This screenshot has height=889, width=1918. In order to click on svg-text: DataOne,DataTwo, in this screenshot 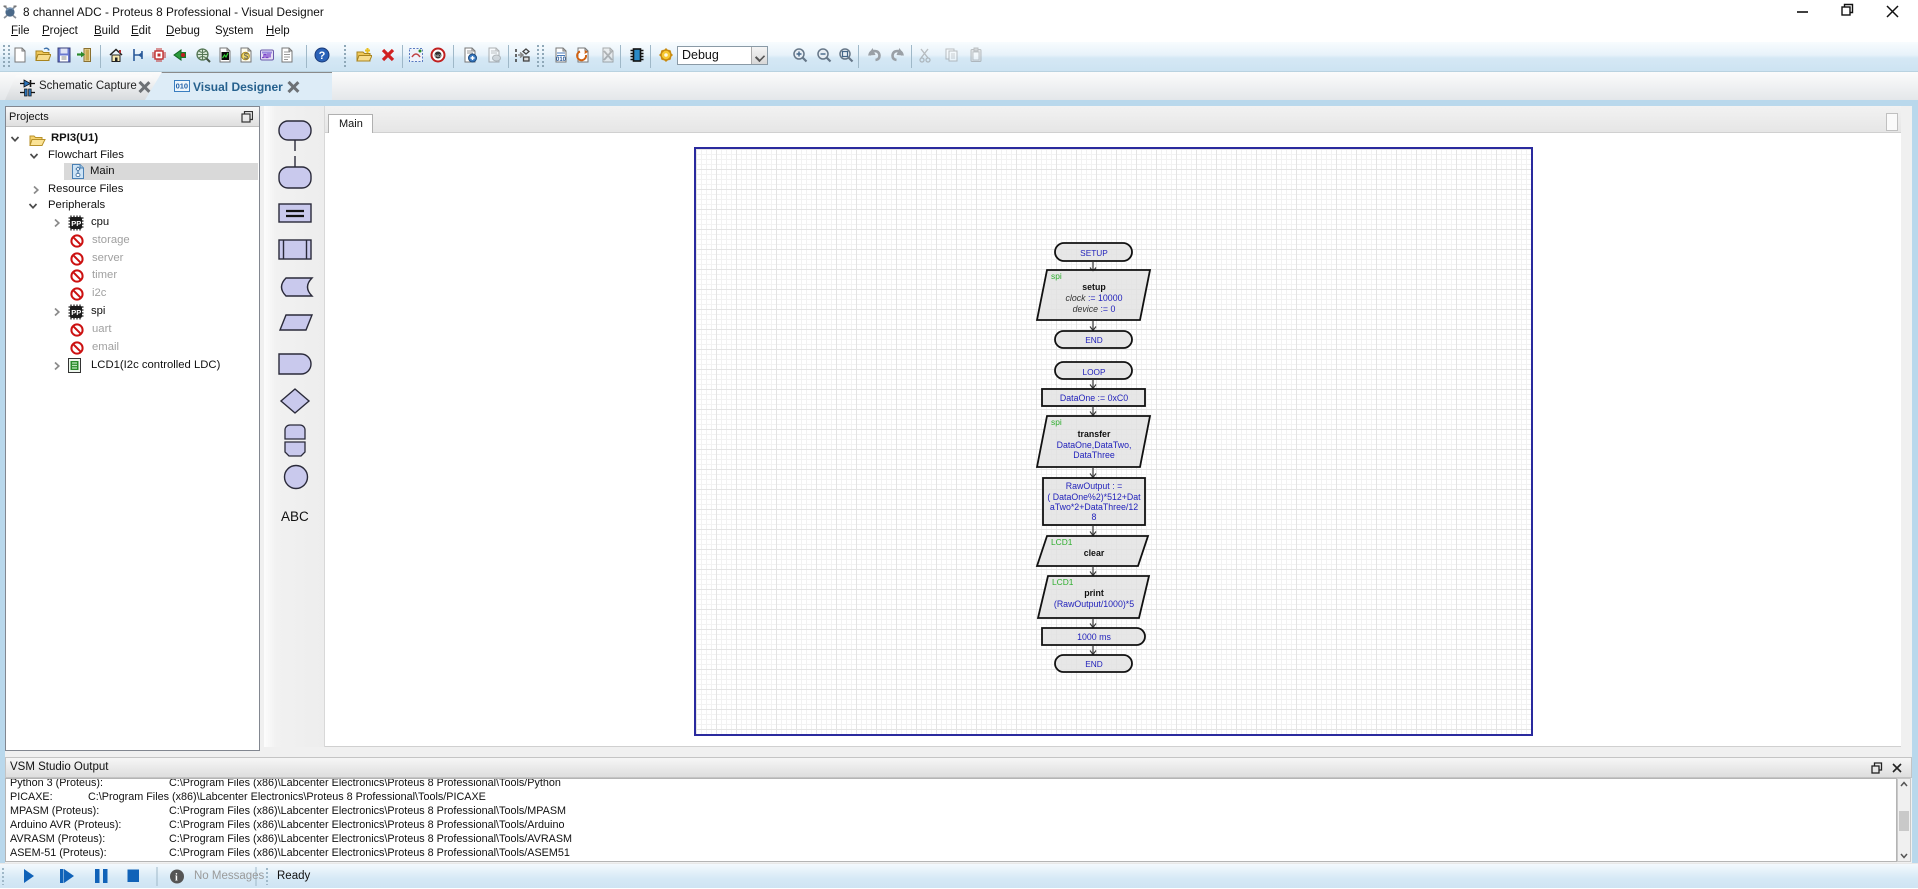, I will do `click(1094, 445)`.